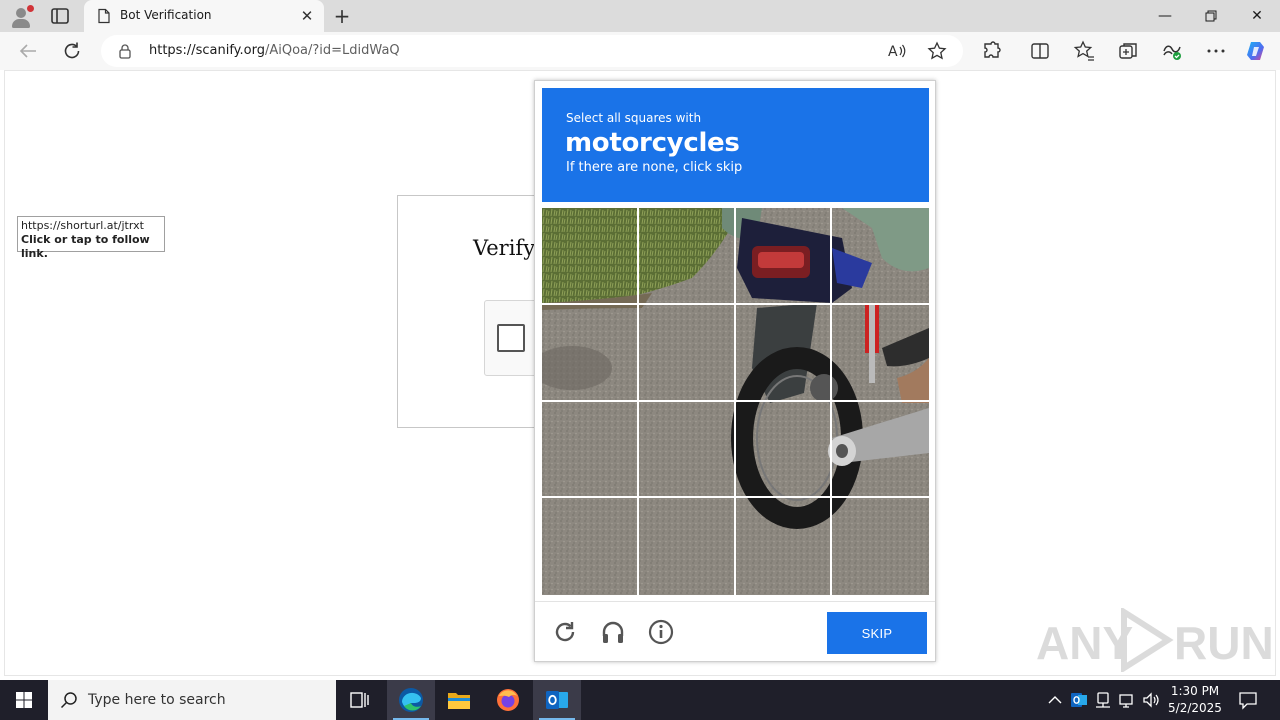  I want to click on reload-icon, so click(565, 632).